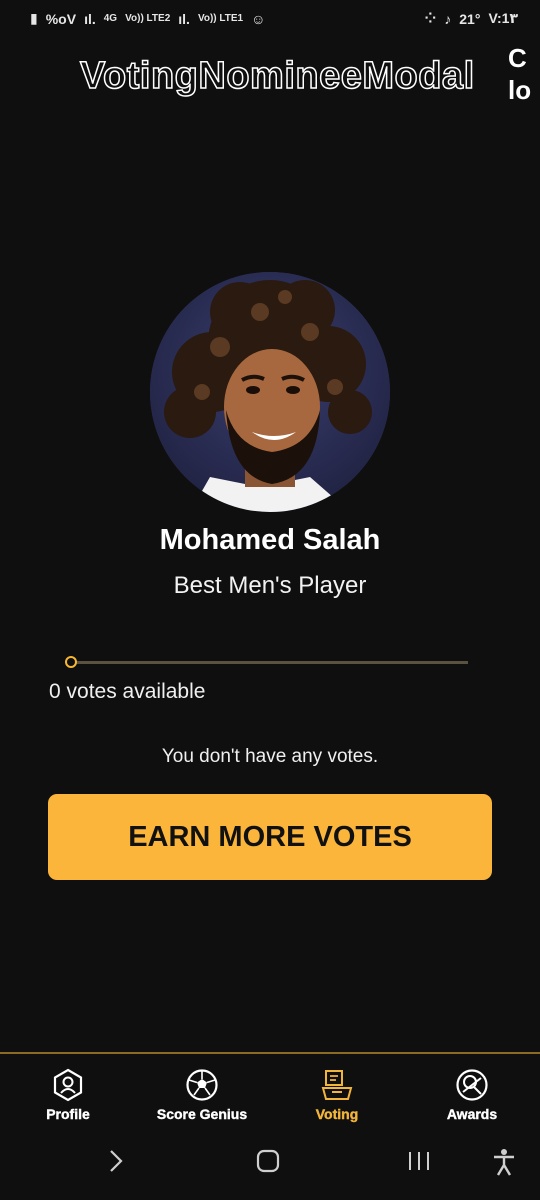  I want to click on award-category: Best Men's Player, so click(270, 585).